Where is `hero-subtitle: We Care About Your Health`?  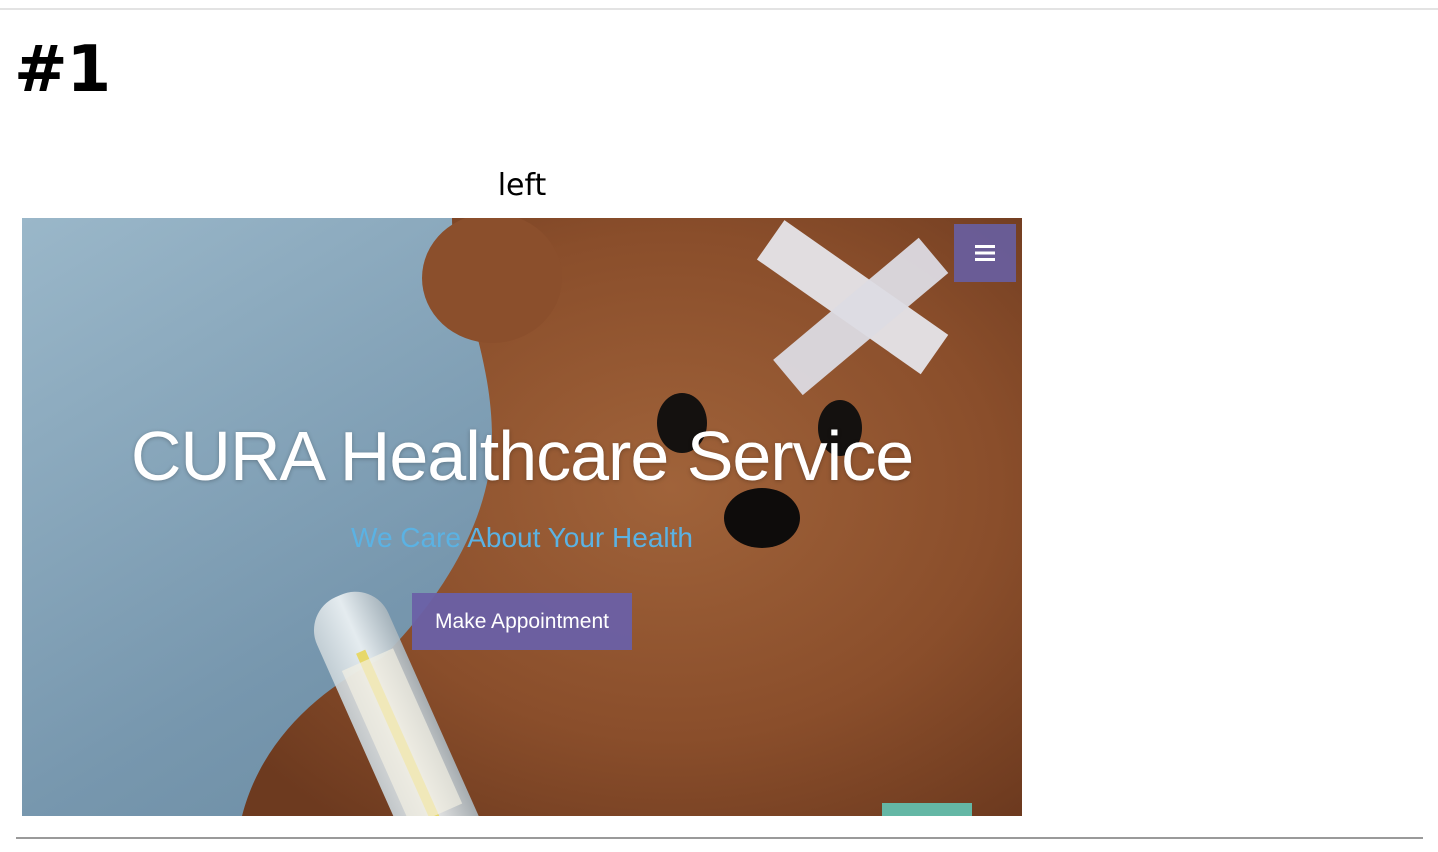 hero-subtitle: We Care About Your Health is located at coordinates (522, 537).